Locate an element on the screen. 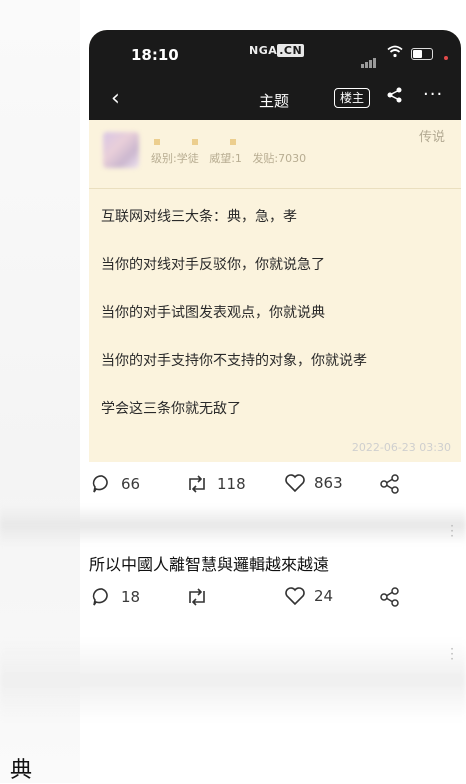  legend-tag: 传说 is located at coordinates (432, 137).